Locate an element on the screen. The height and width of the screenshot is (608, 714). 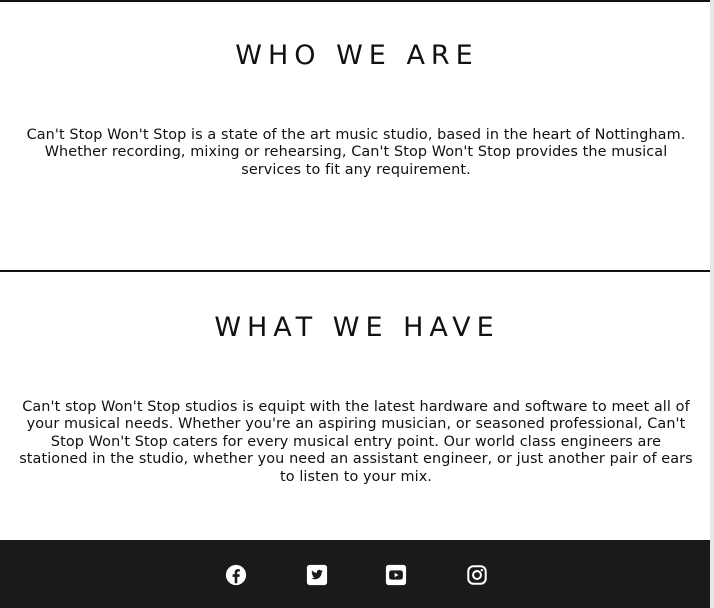
twitter-icon is located at coordinates (317, 575).